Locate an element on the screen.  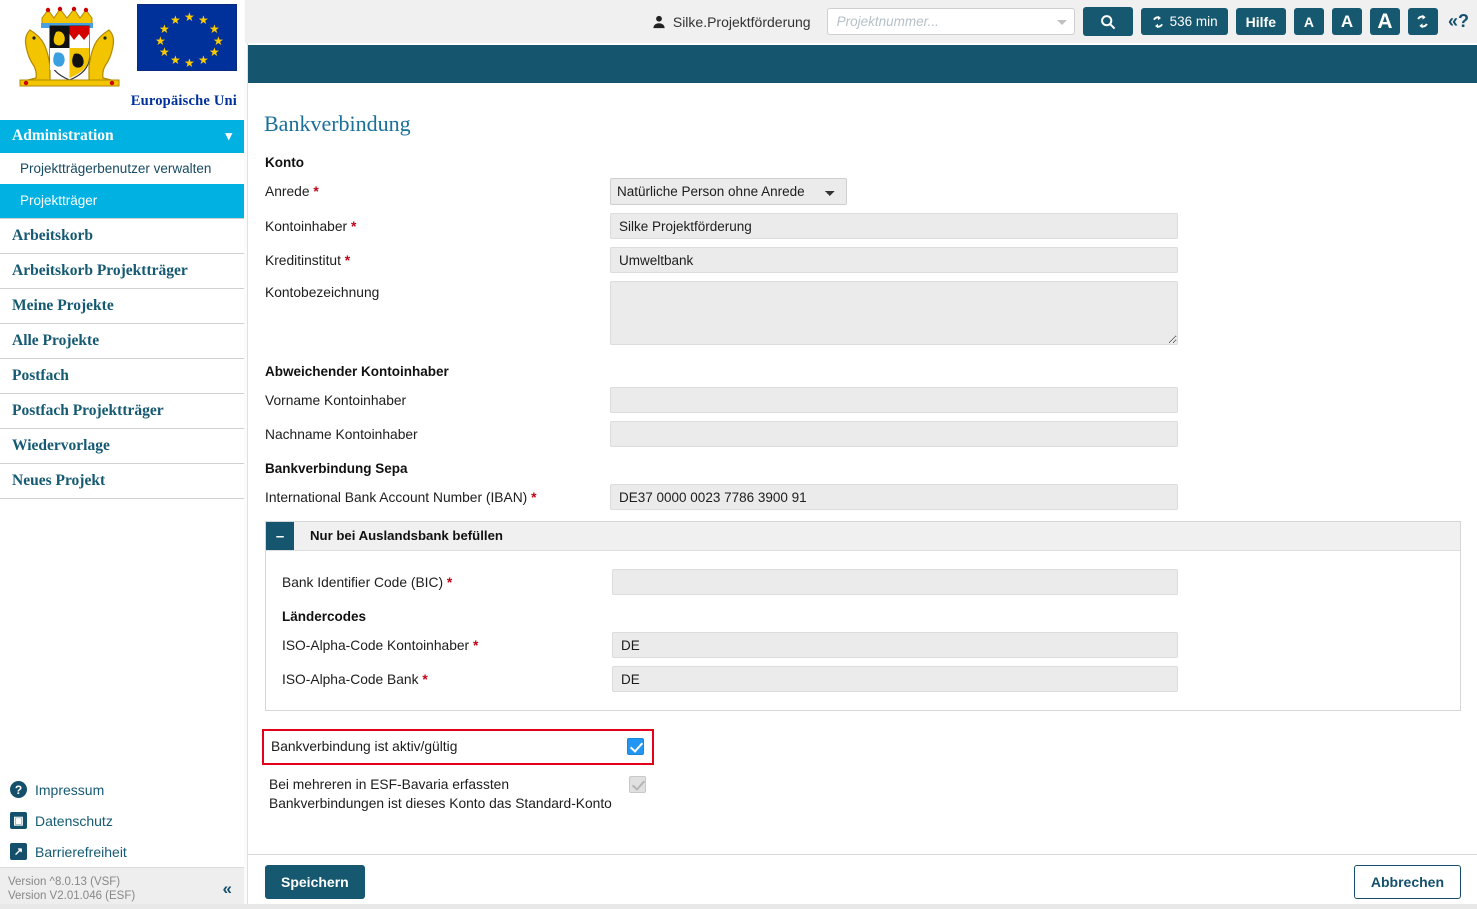
project-search-combo is located at coordinates (950, 21).